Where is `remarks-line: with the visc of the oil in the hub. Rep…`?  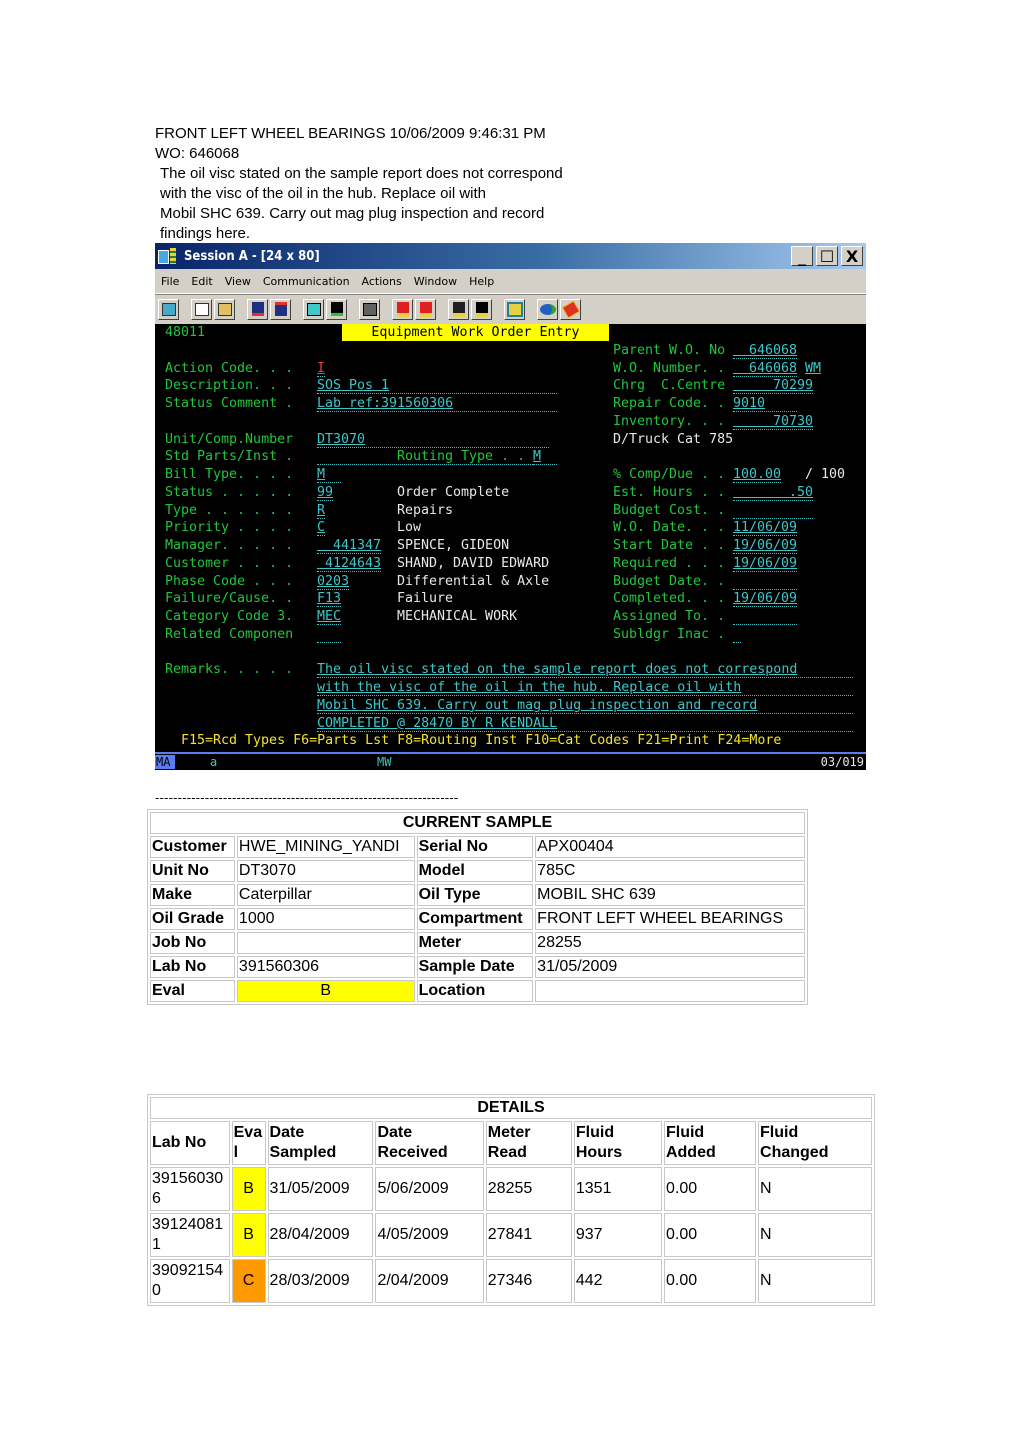
remarks-line: with the visc of the oil in the hub. Rep… is located at coordinates (529, 687).